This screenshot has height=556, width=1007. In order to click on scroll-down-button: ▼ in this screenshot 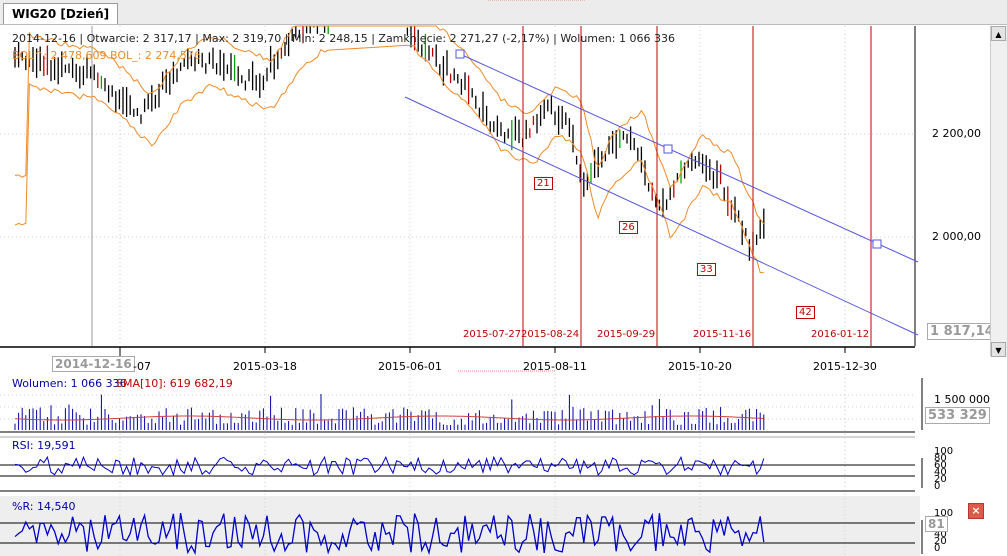, I will do `click(998, 349)`.